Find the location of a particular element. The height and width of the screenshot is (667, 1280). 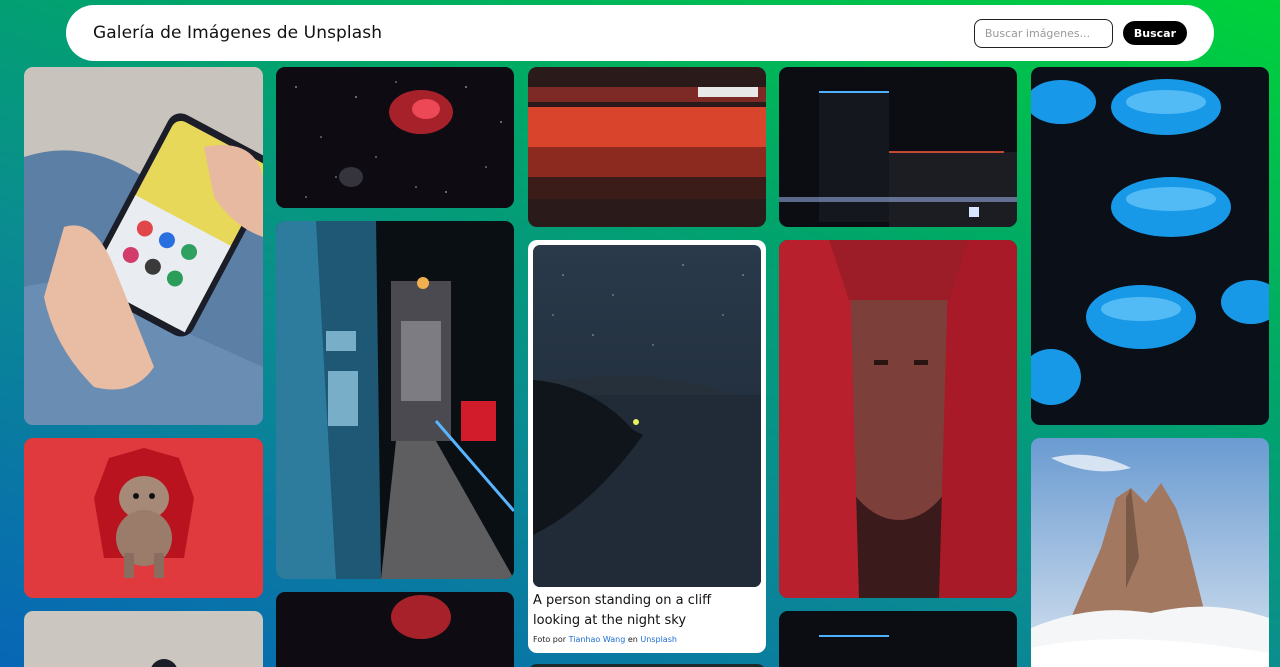

veil-photo is located at coordinates (898, 419).